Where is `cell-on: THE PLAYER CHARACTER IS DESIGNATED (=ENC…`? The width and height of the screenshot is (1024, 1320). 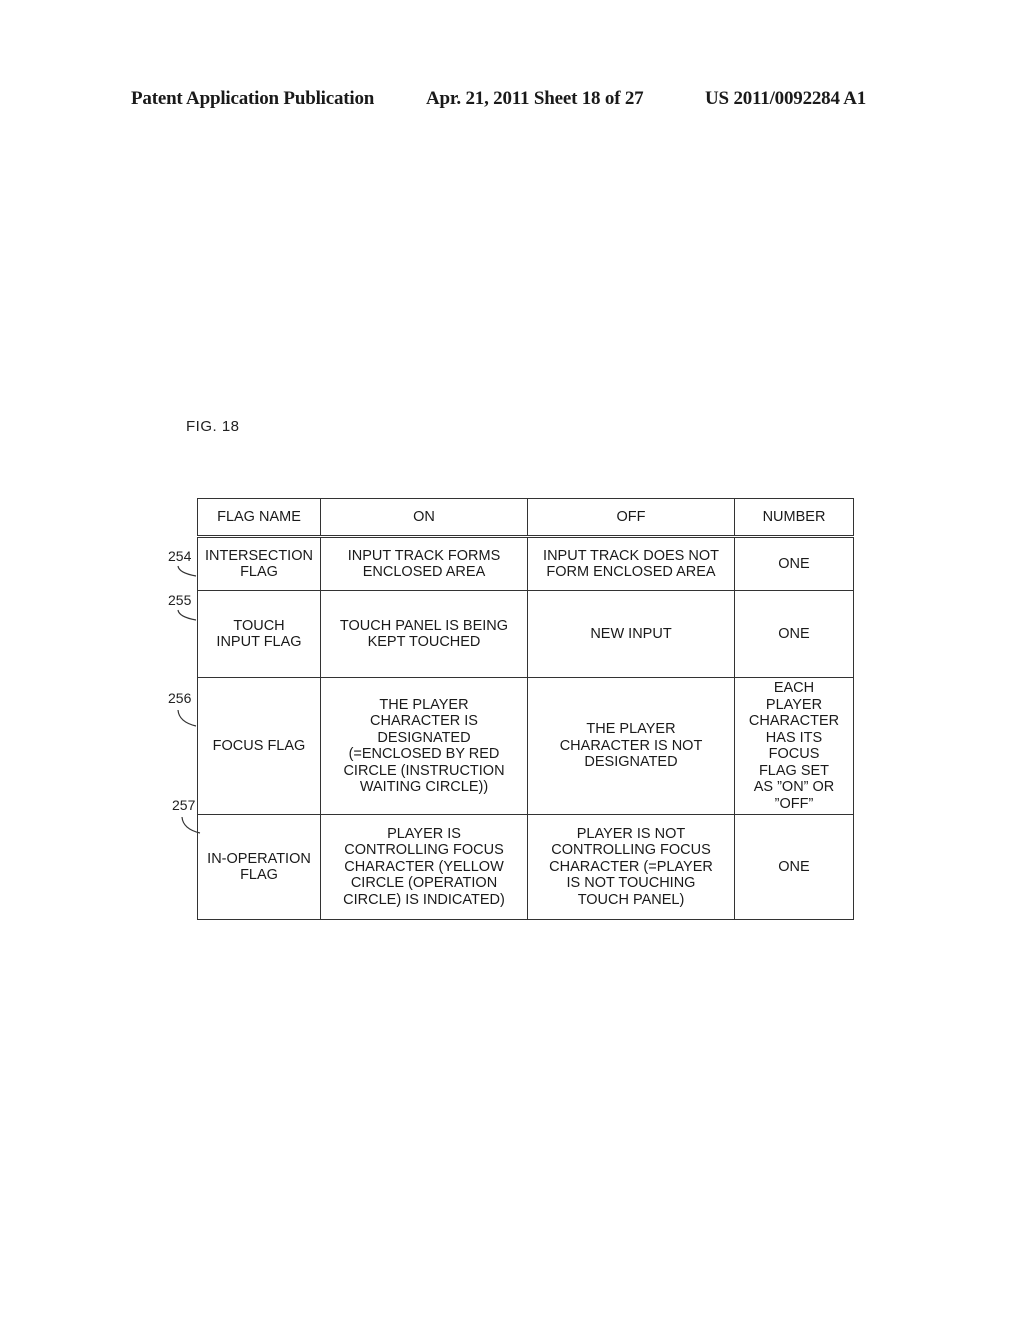
cell-on: THE PLAYER CHARACTER IS DESIGNATED (=ENC… is located at coordinates (424, 746).